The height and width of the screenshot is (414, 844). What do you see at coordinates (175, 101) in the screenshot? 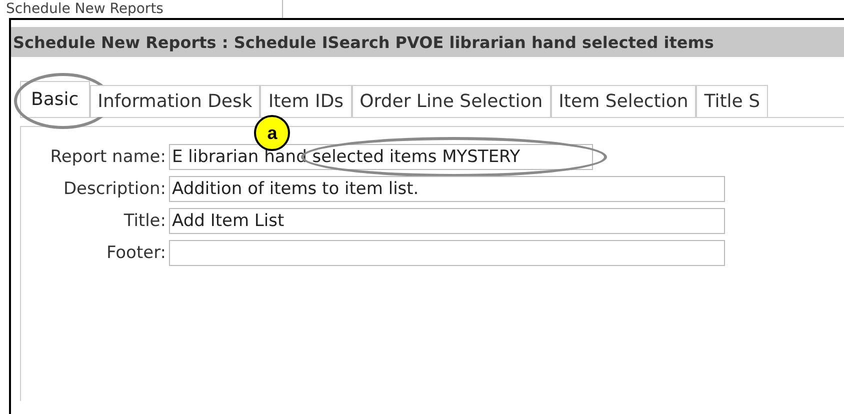
I see `tab: Information Desk` at bounding box center [175, 101].